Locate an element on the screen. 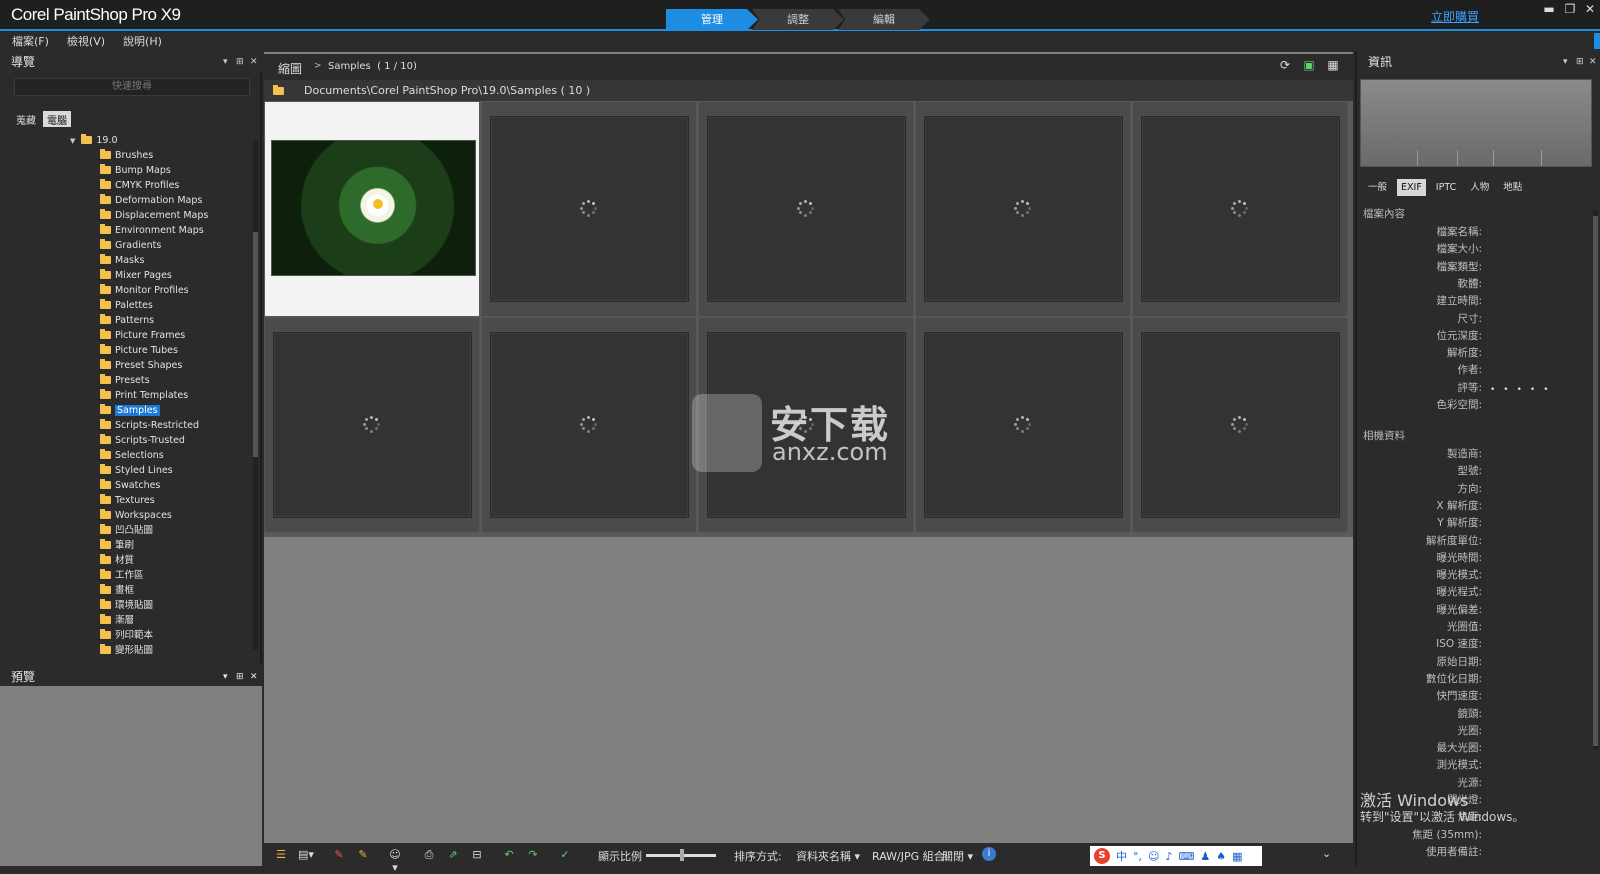  tree-folder-item: Gradients is located at coordinates (130, 245).